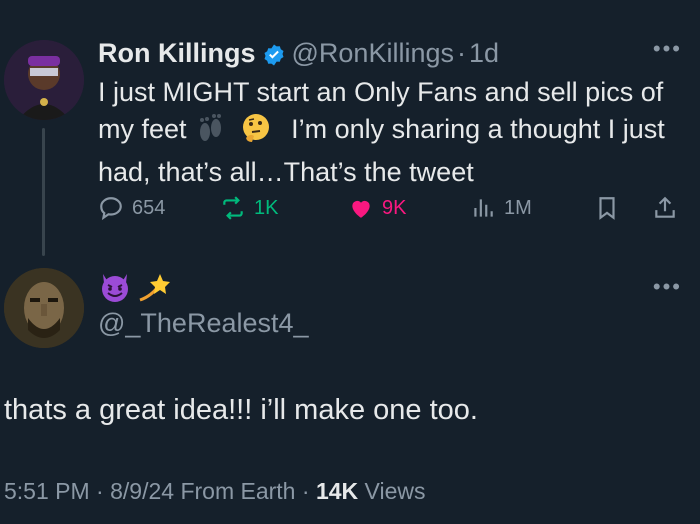  I want to click on like-button: 9K, so click(377, 208).